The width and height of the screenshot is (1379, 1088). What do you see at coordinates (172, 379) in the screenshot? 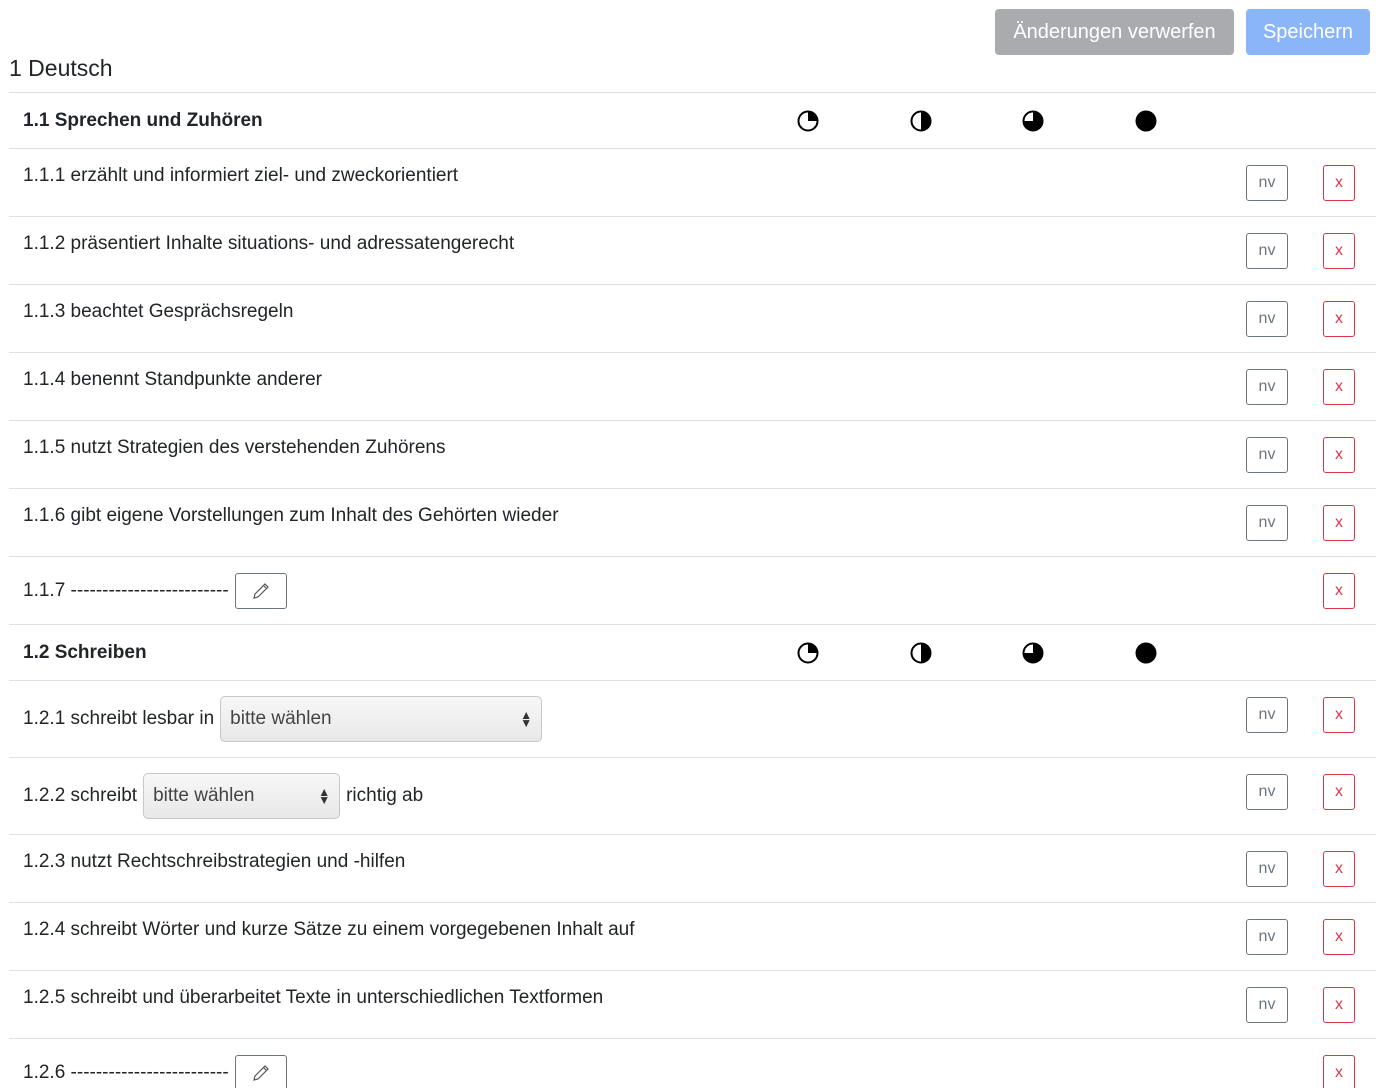
I see `competency-text: 1.1.4 benennt Standpunkte anderer` at bounding box center [172, 379].